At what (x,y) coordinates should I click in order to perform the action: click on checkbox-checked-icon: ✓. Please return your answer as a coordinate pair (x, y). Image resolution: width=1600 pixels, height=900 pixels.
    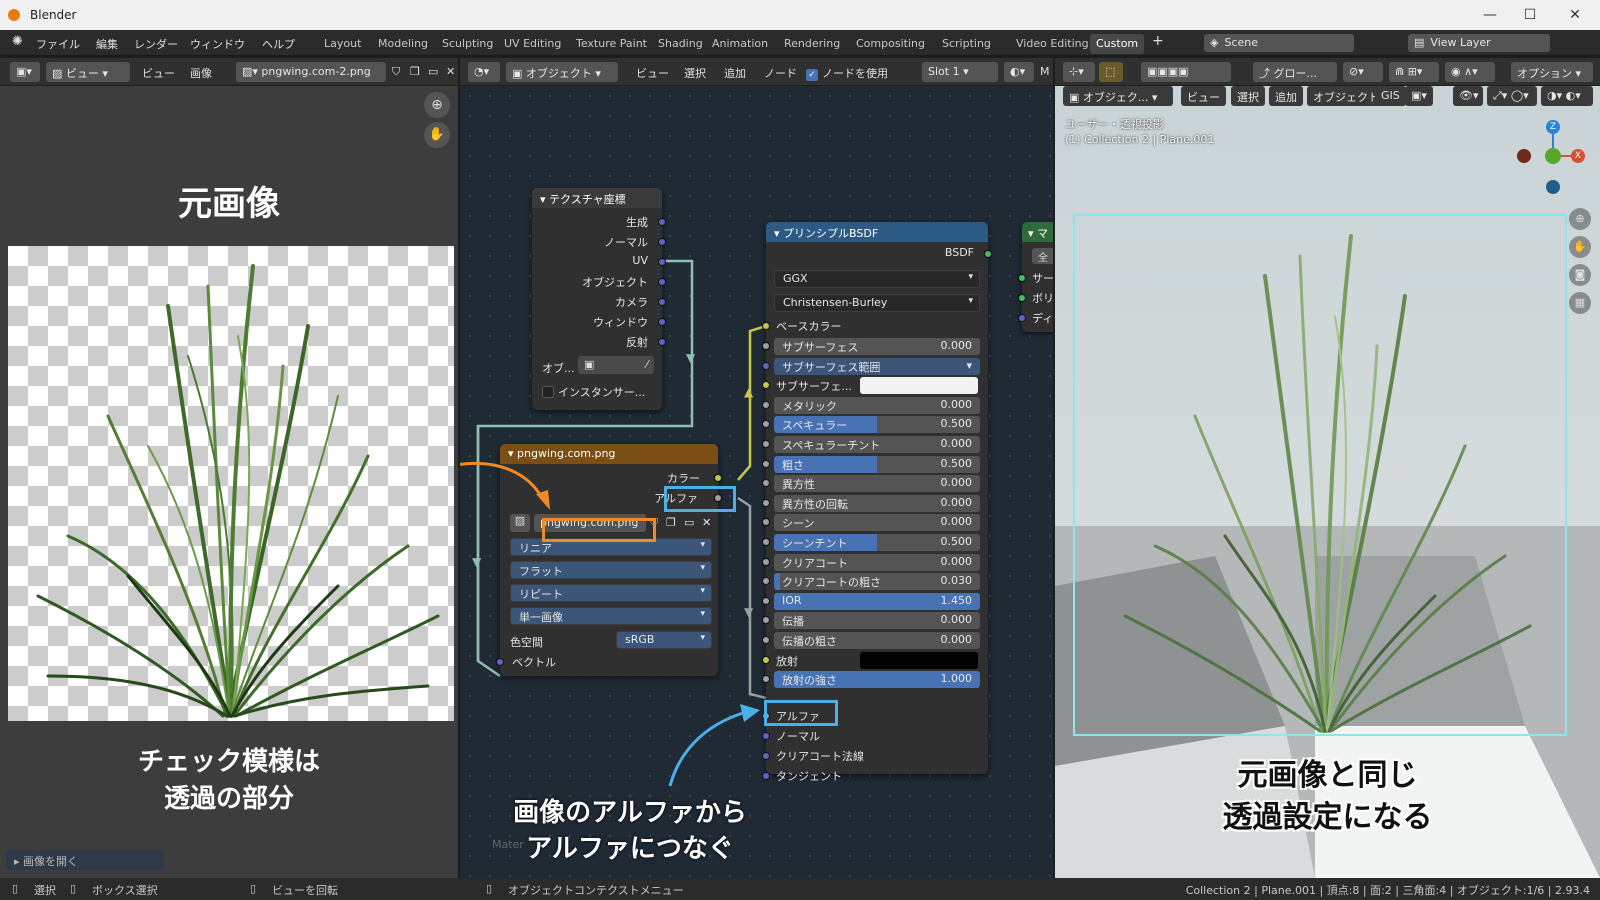
    Looking at the image, I should click on (812, 75).